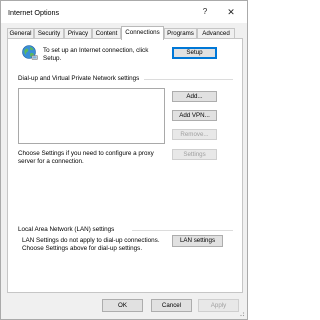 The image size is (320, 320). What do you see at coordinates (194, 53) in the screenshot?
I see `setup-button: Setup` at bounding box center [194, 53].